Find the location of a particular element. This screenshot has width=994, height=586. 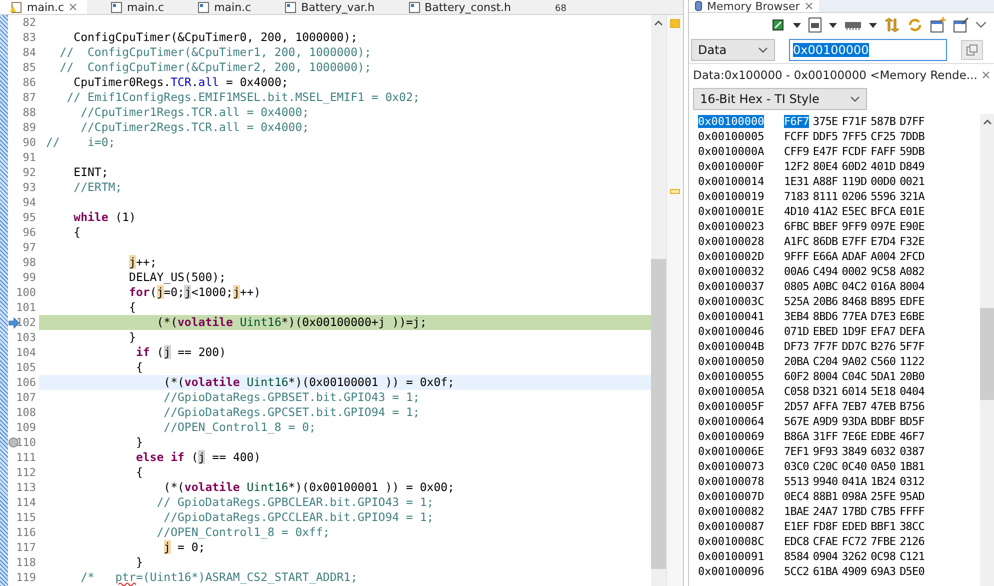

memory-value: F71F is located at coordinates (854, 121).